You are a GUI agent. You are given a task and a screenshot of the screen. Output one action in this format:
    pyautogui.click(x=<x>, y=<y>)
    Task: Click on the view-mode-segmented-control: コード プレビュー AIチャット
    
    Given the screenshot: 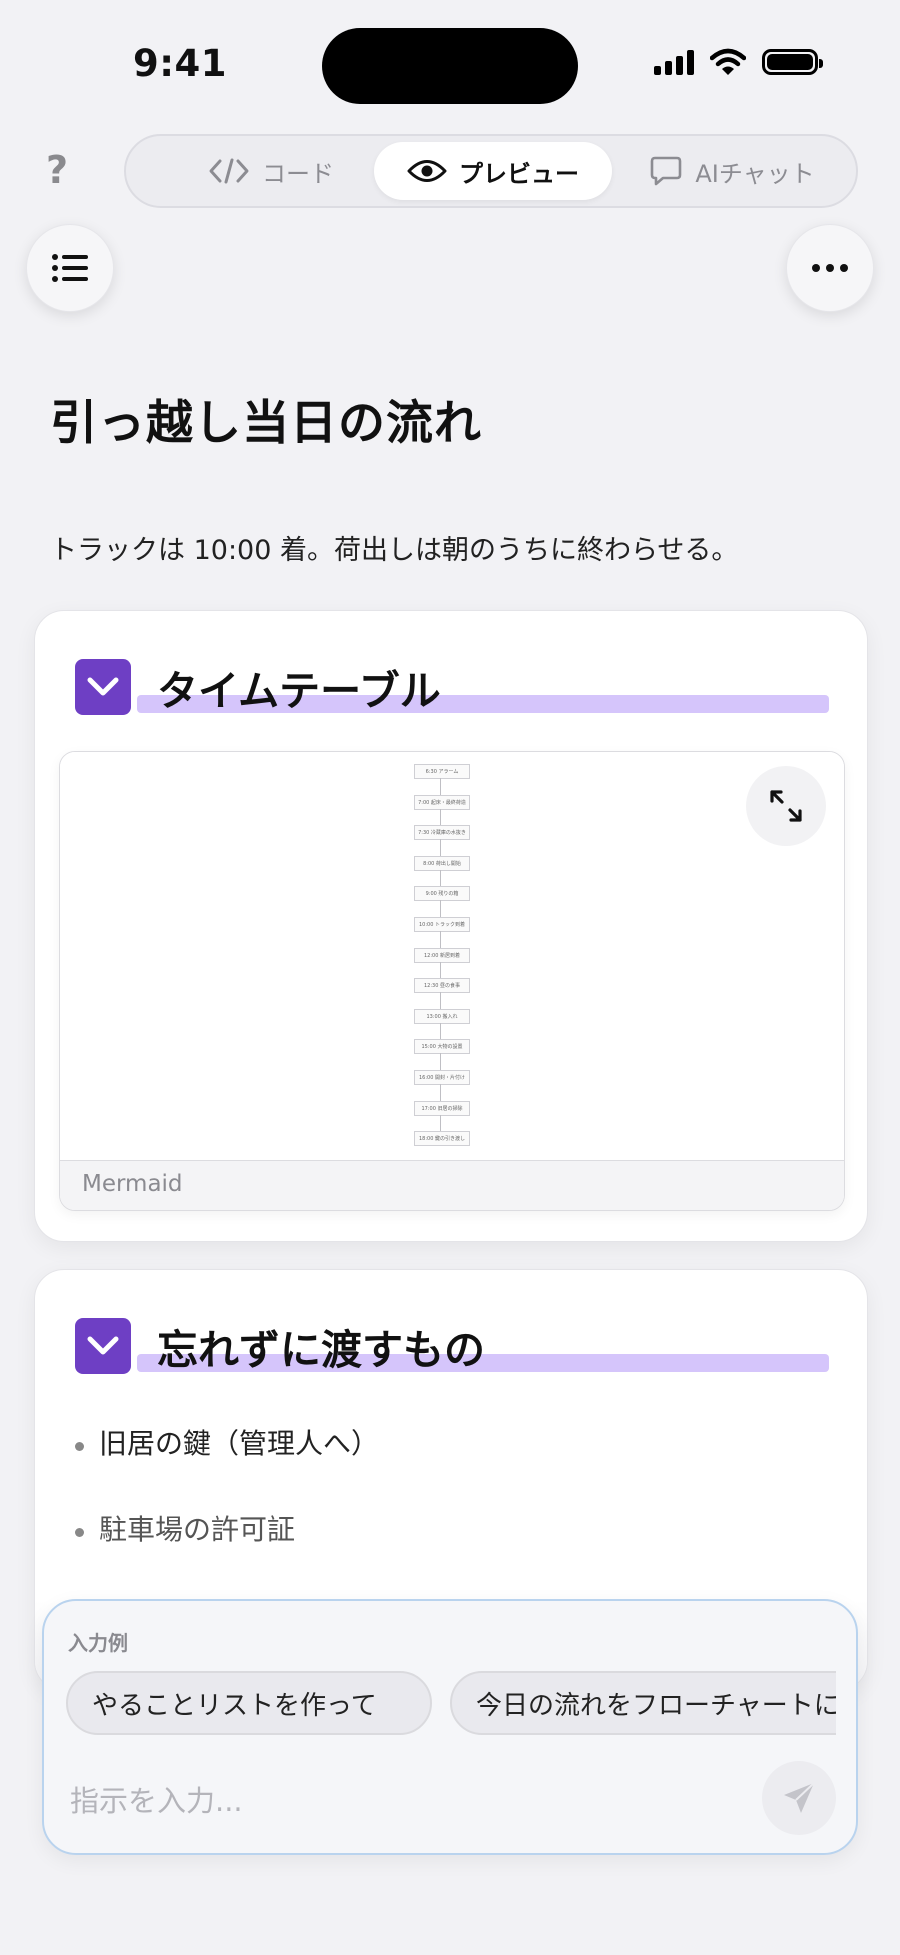 What is the action you would take?
    pyautogui.click(x=491, y=171)
    